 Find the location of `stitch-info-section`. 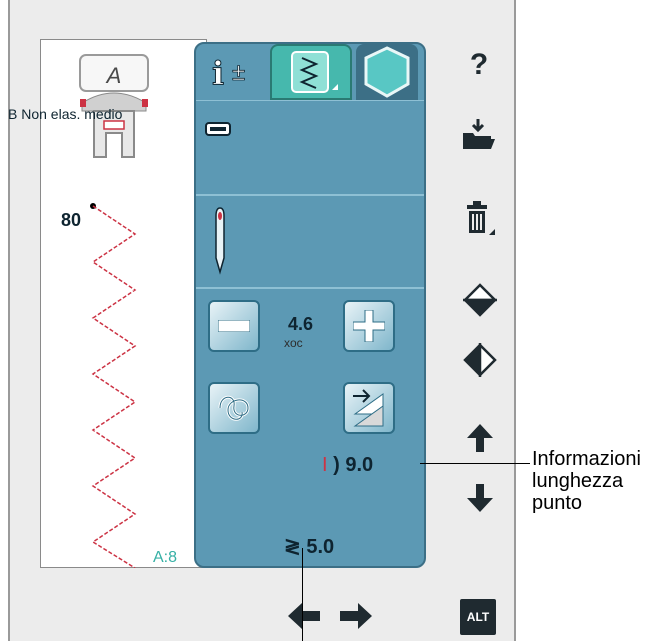

stitch-info-section is located at coordinates (310, 147).